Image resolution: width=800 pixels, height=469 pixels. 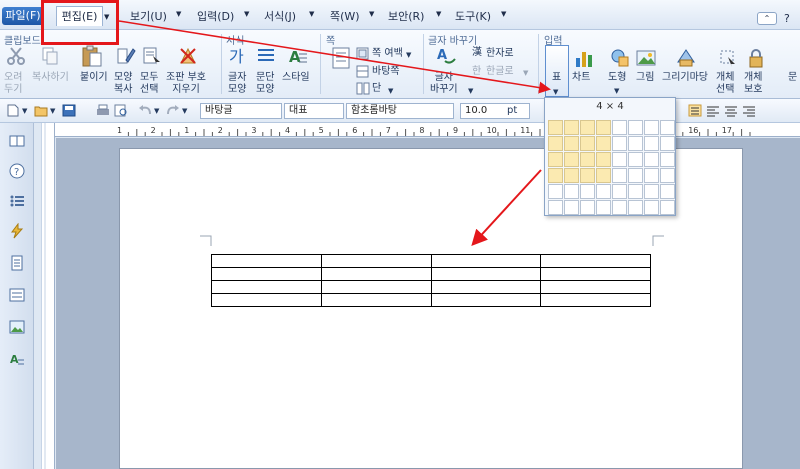 What do you see at coordinates (298, 56) in the screenshot?
I see `style-icon: A` at bounding box center [298, 56].